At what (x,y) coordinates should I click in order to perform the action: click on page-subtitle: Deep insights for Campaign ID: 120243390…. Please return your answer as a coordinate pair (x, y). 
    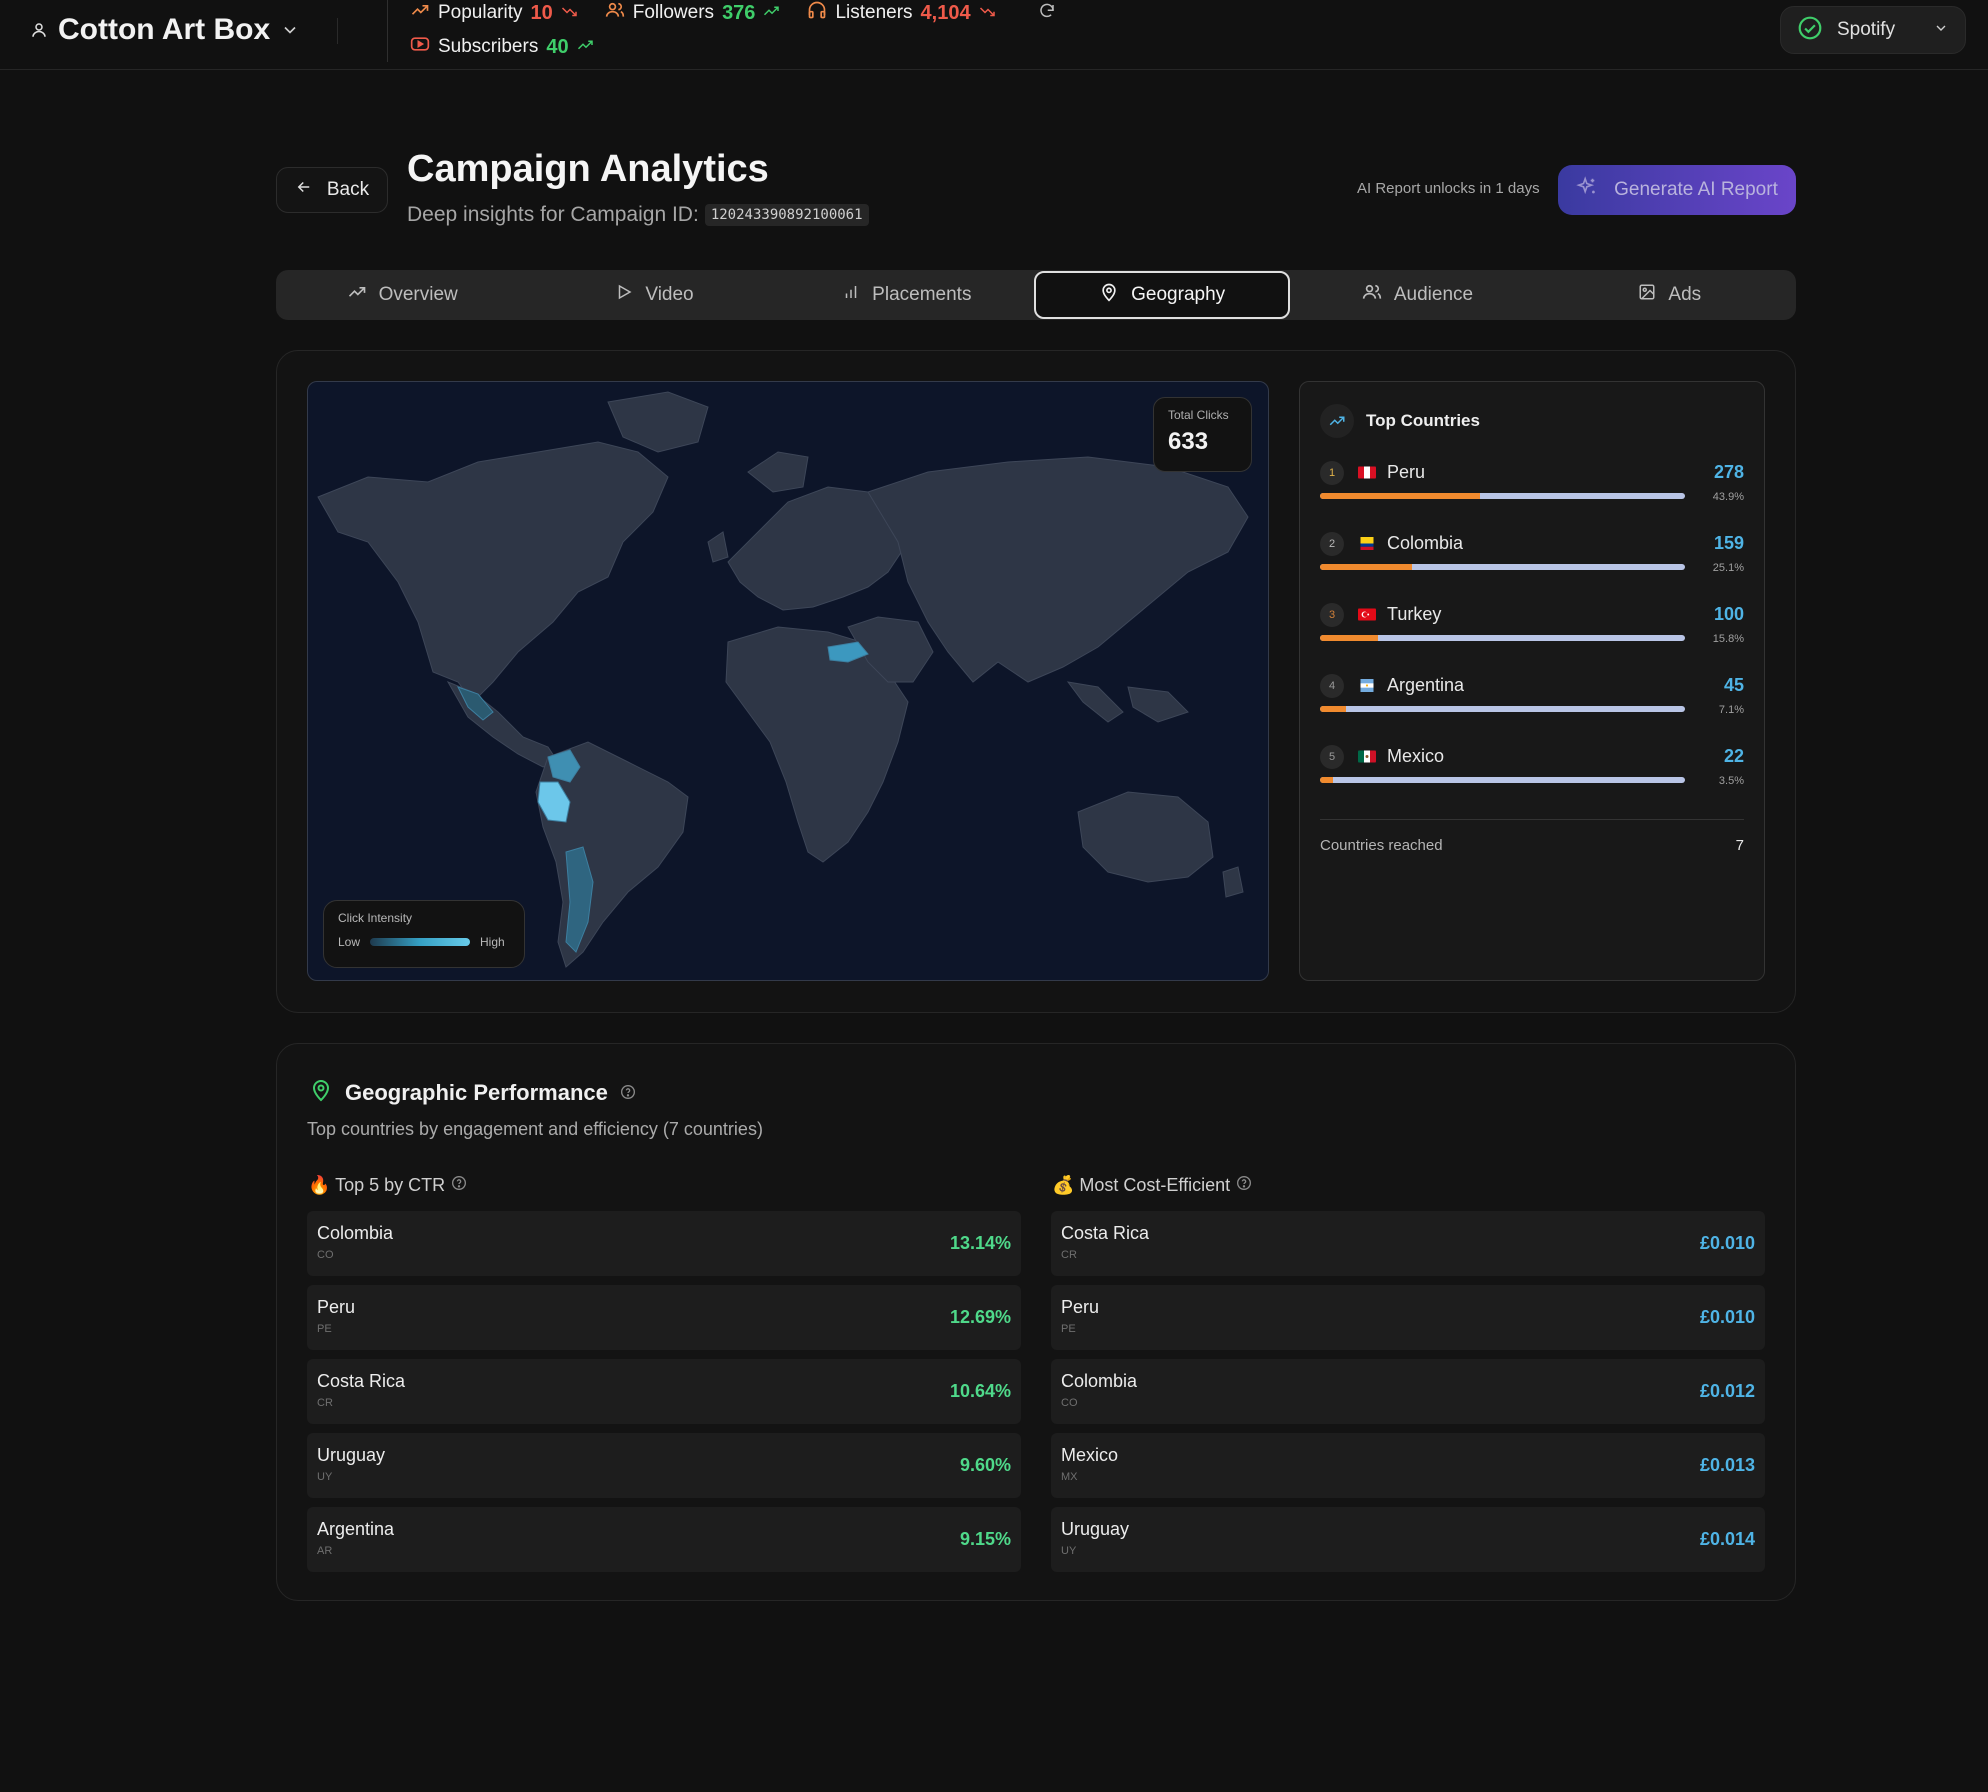
    Looking at the image, I should click on (638, 215).